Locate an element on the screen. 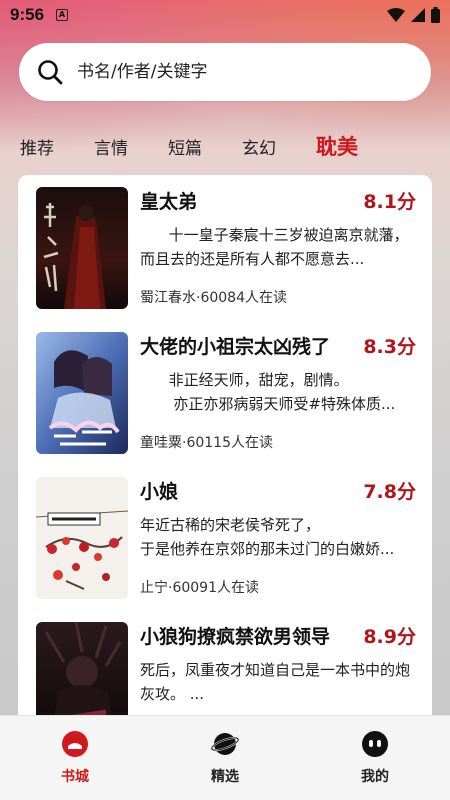 This screenshot has width=450, height=800. tab-recommend: 推荐 is located at coordinates (37, 146).